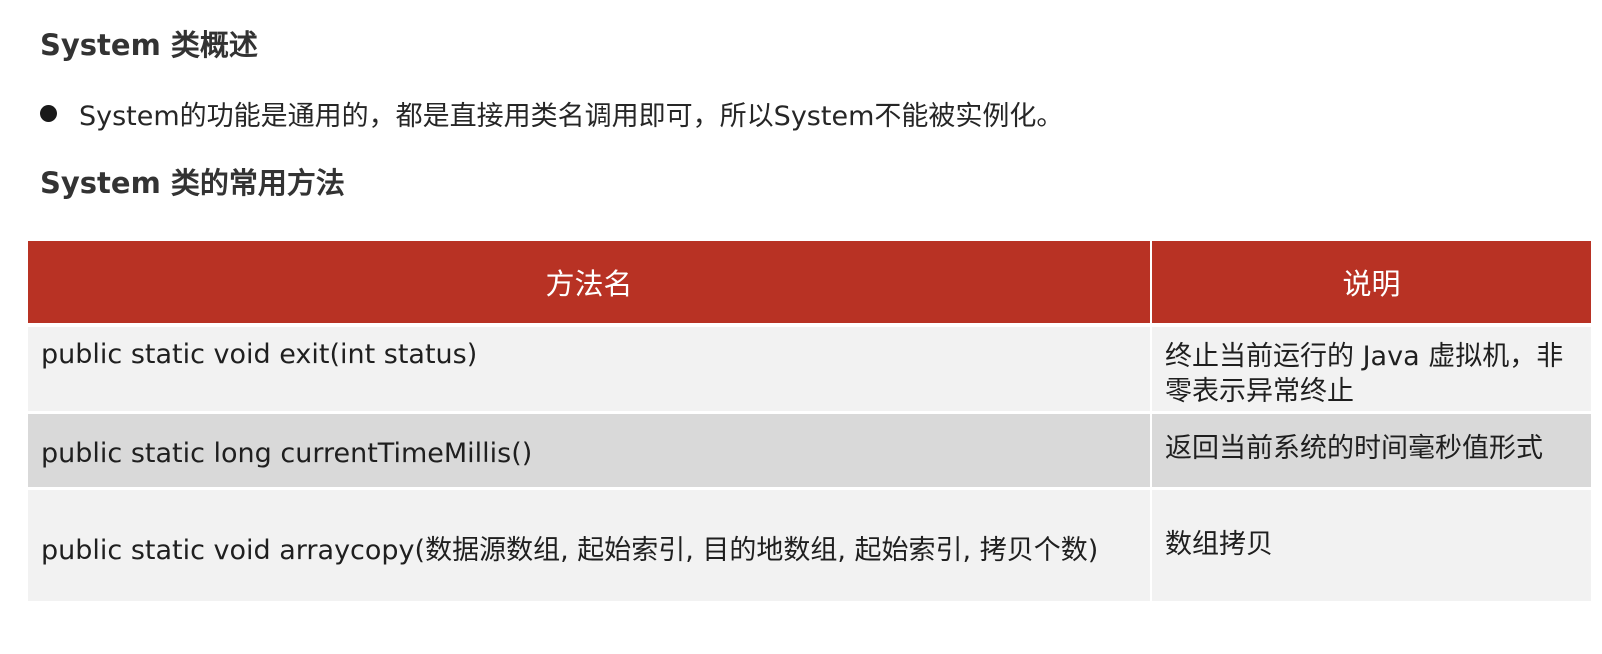  Describe the element at coordinates (590, 450) in the screenshot. I see `method-name-cell: public static long currentTimeMillis()` at that location.